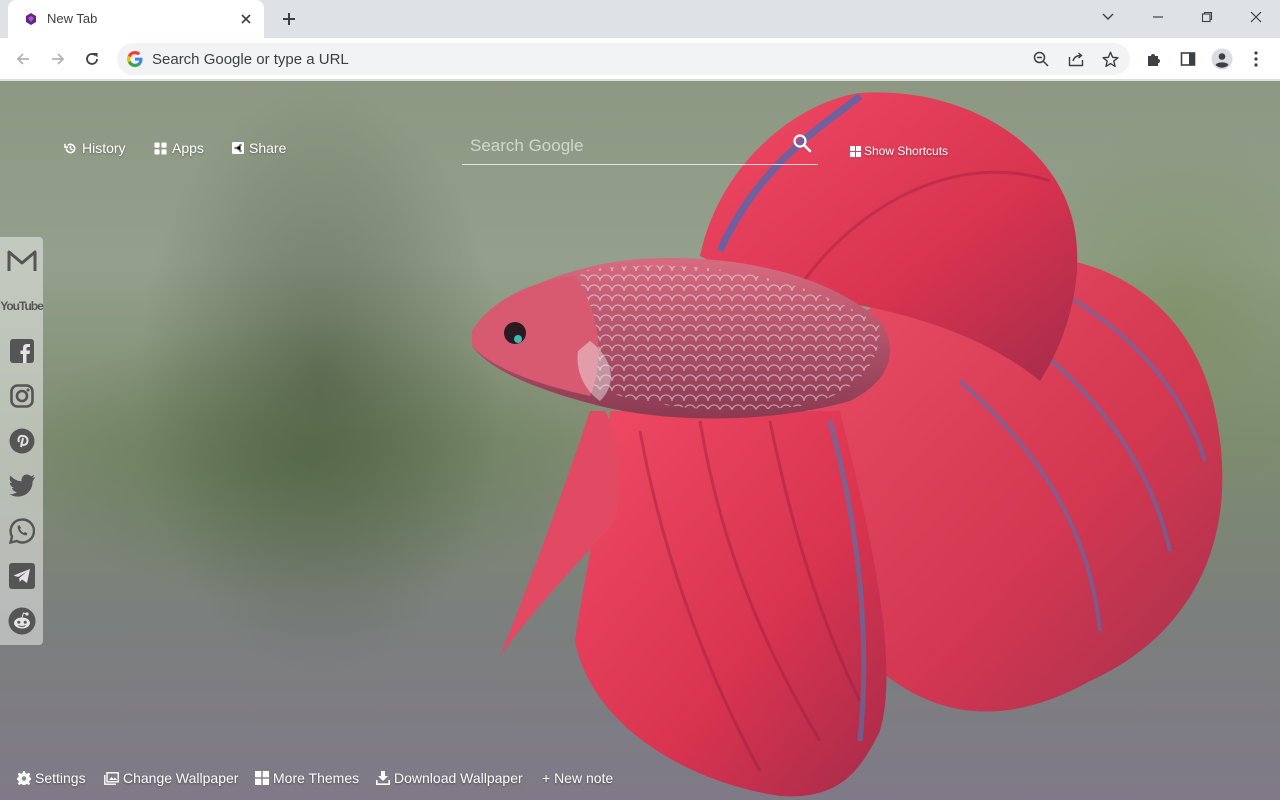  What do you see at coordinates (1188, 59) in the screenshot?
I see `side-panel-icon` at bounding box center [1188, 59].